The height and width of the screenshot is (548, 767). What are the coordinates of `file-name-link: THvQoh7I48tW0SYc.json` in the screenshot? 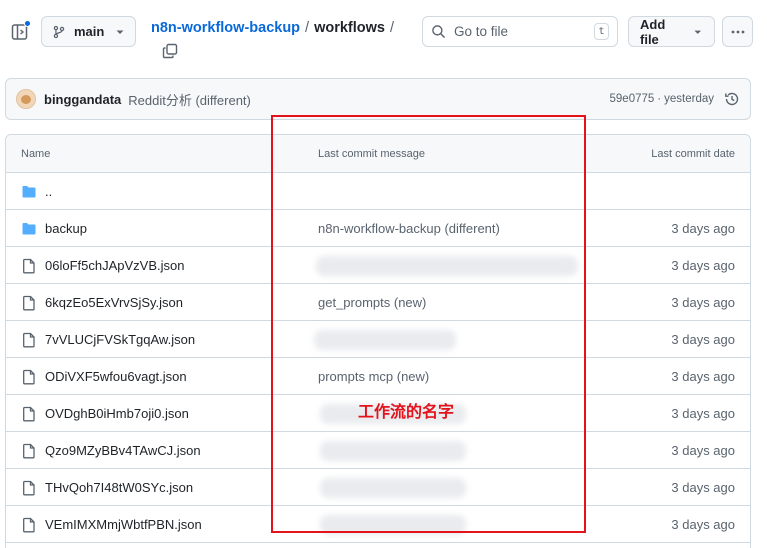 It's located at (119, 487).